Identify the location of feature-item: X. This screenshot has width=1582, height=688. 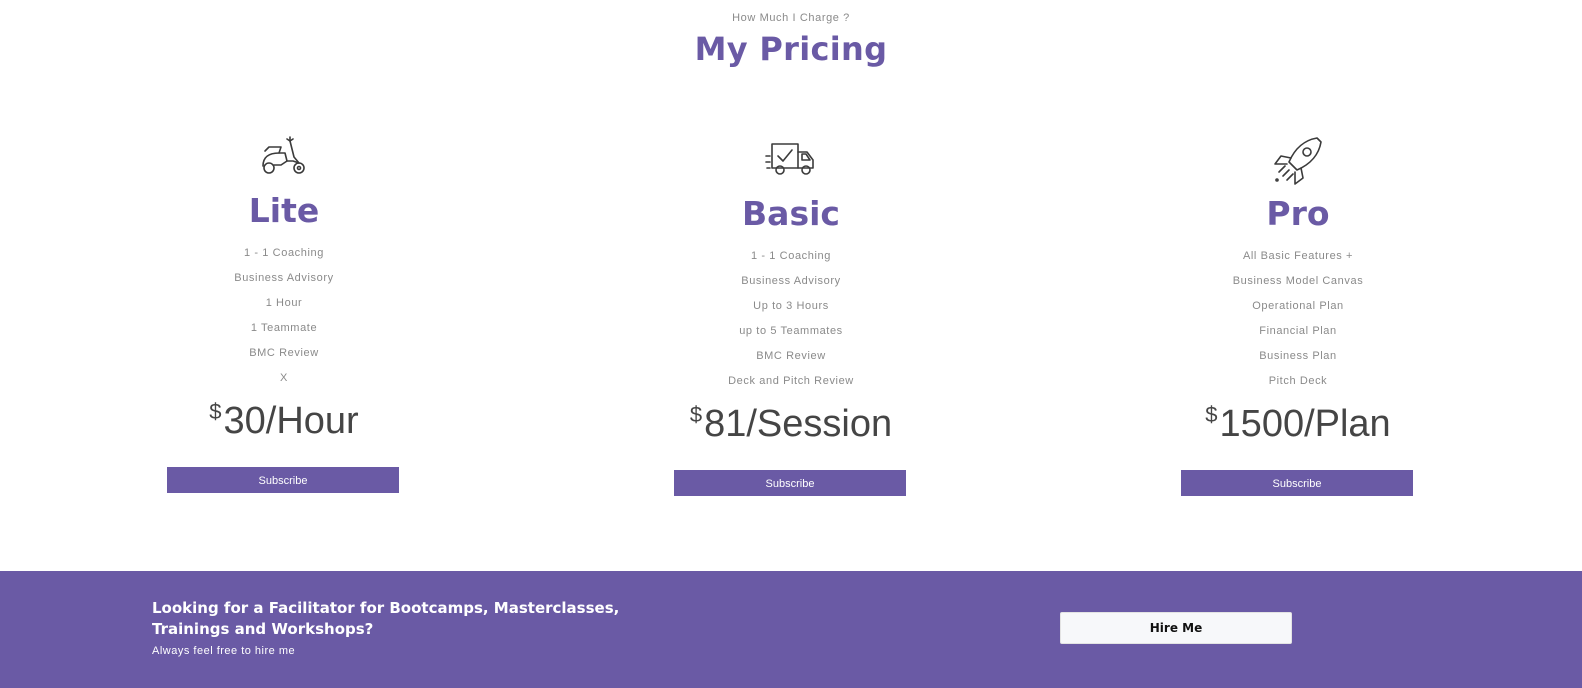
(284, 378).